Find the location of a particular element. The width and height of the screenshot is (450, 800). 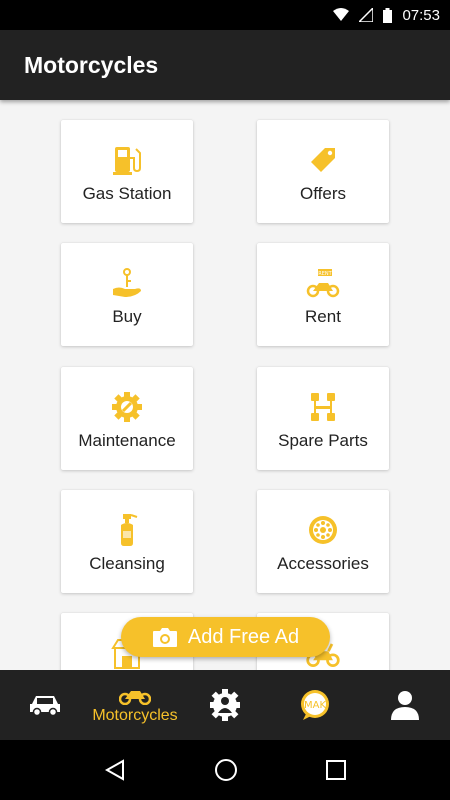

category-accessories: Accessories is located at coordinates (323, 541).